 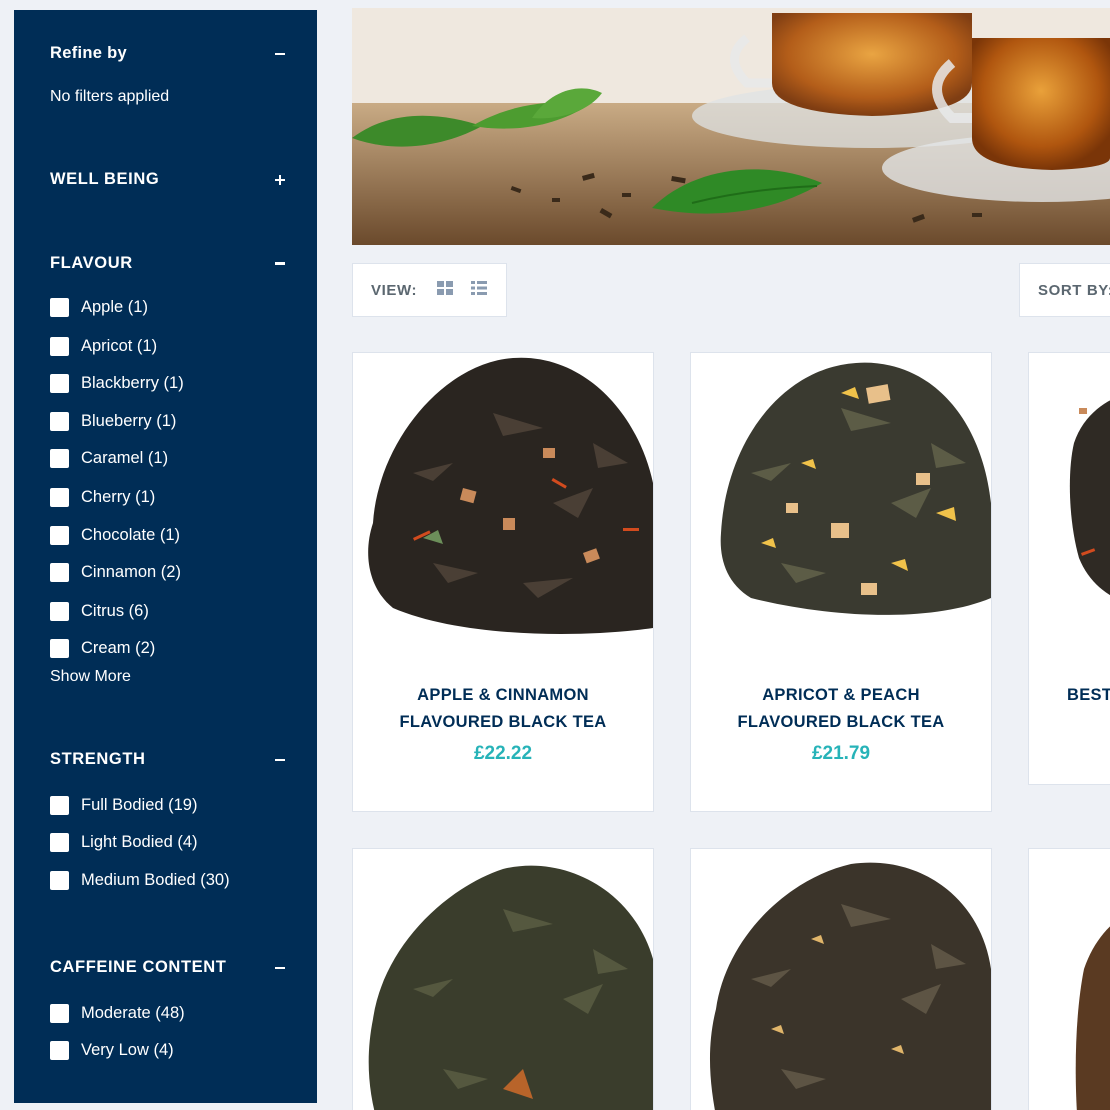 What do you see at coordinates (131, 572) in the screenshot?
I see `filter-option-label: Cinnamon (2)` at bounding box center [131, 572].